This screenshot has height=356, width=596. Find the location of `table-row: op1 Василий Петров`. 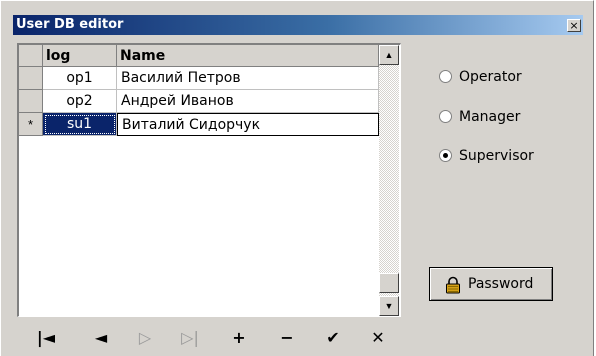

table-row: op1 Василий Петров is located at coordinates (199, 78).